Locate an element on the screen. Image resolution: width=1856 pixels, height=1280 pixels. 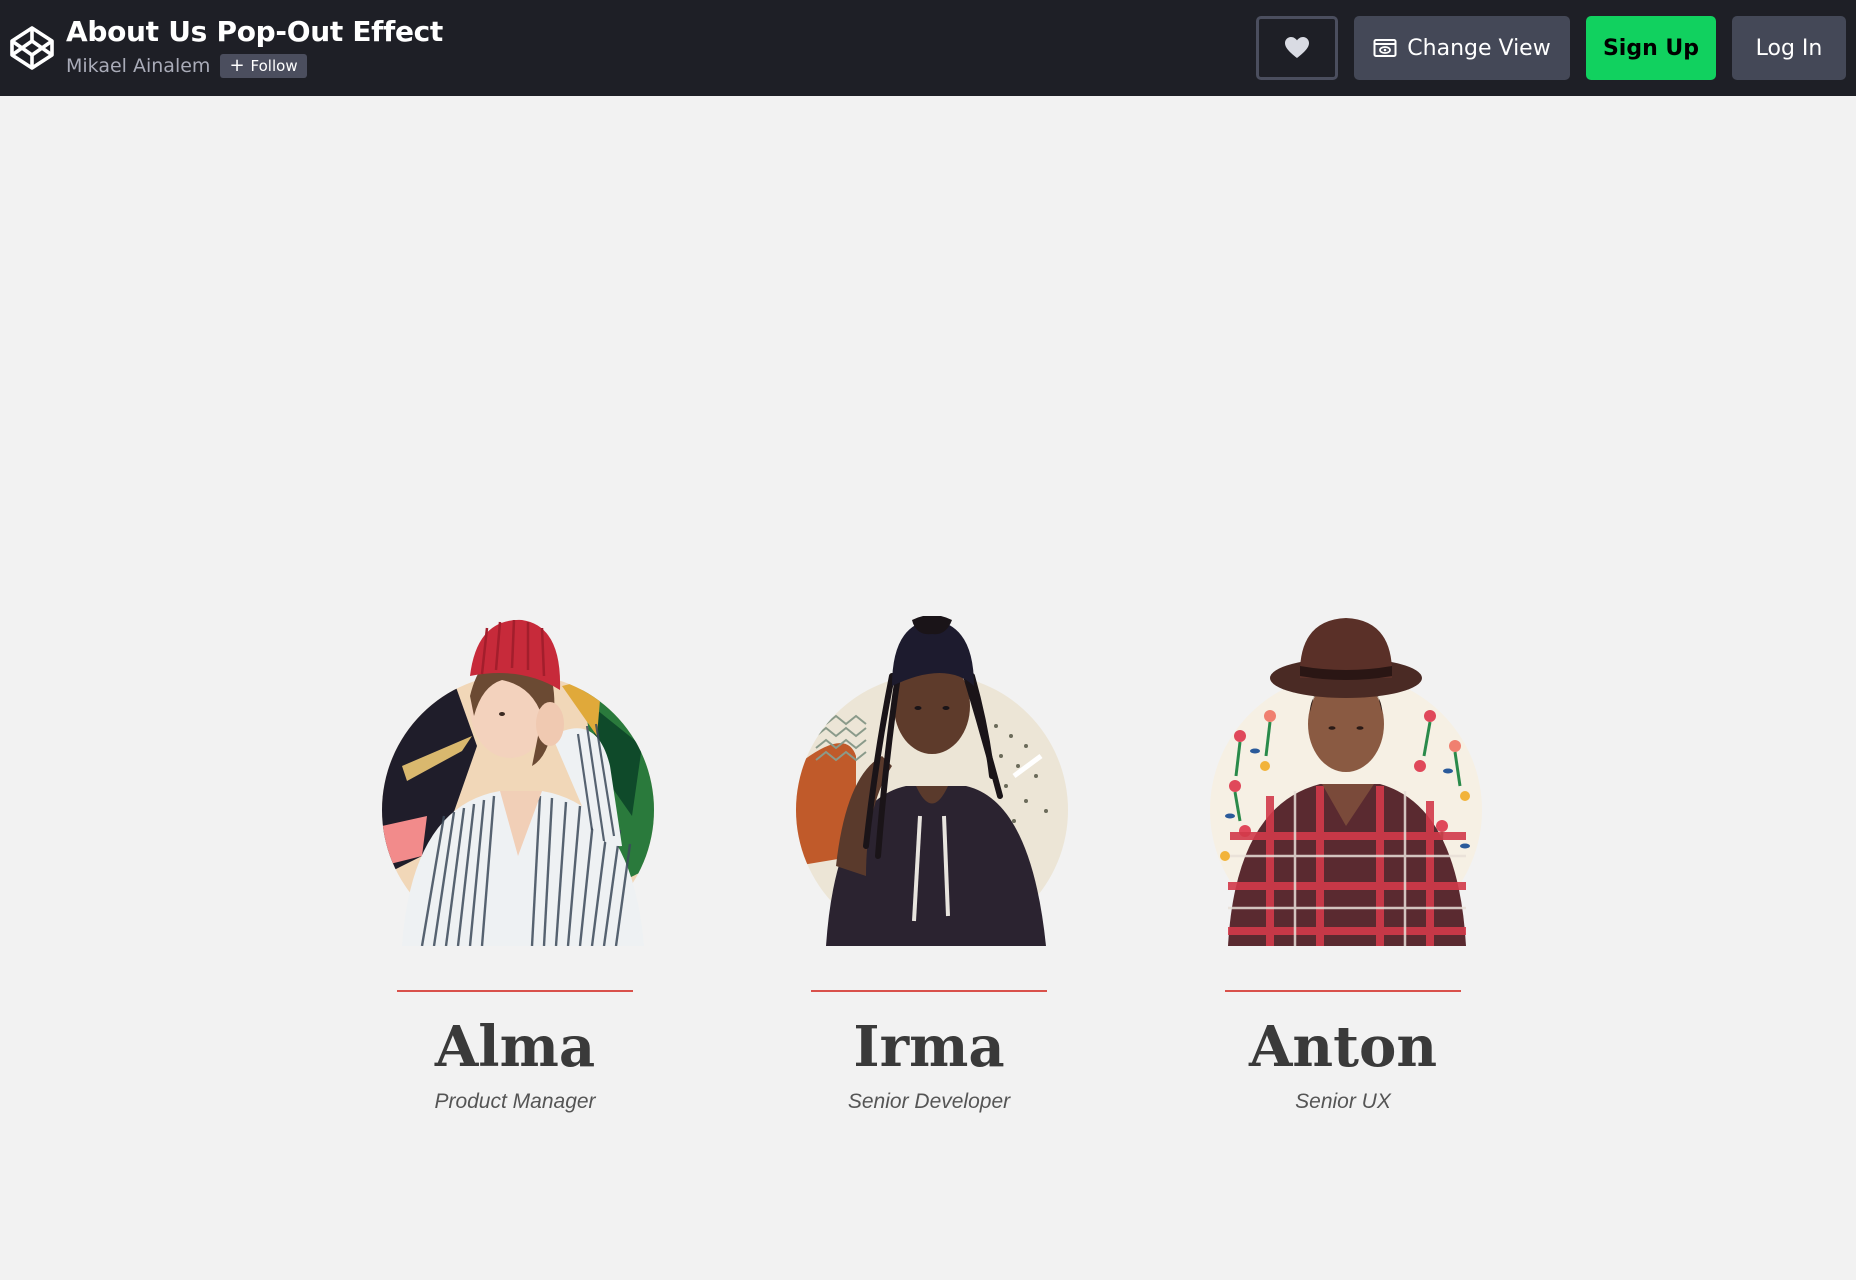
author-row: Mikael Ainalem + Follow is located at coordinates (254, 66).